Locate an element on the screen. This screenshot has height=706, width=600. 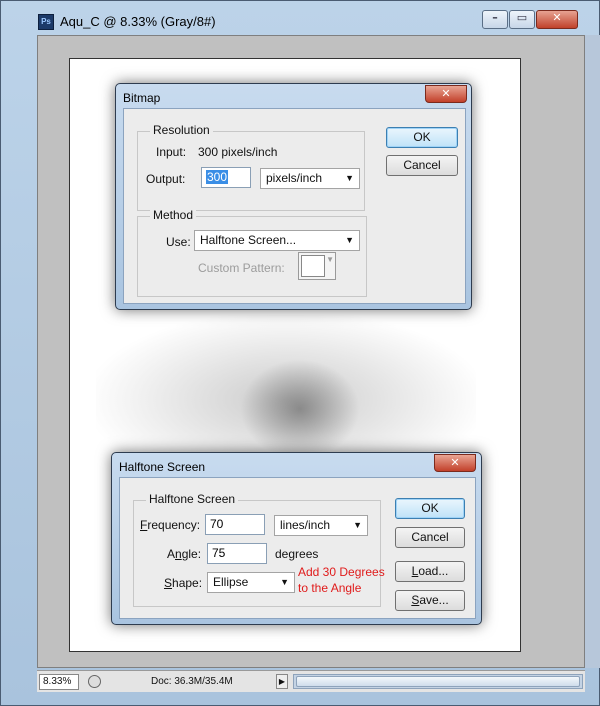
pattern-swatch is located at coordinates (313, 266).